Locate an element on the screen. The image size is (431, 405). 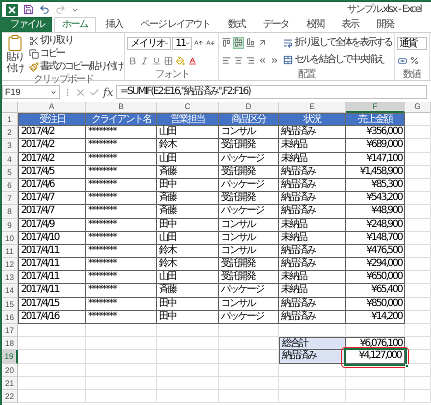
font-name-field: メイリオ is located at coordinates (149, 43).